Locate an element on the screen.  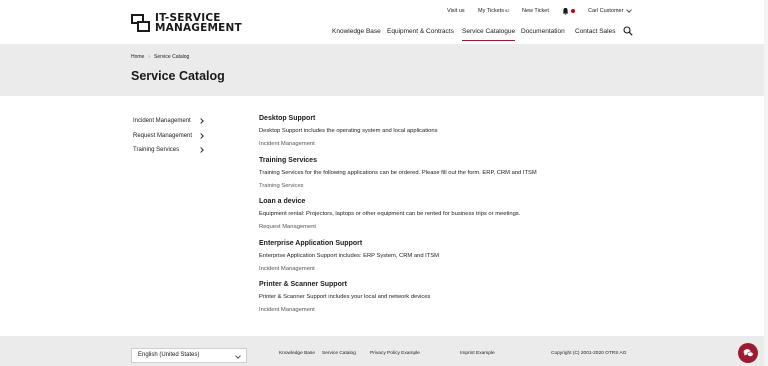
my-tickets-label: My Tickets is located at coordinates (491, 11).